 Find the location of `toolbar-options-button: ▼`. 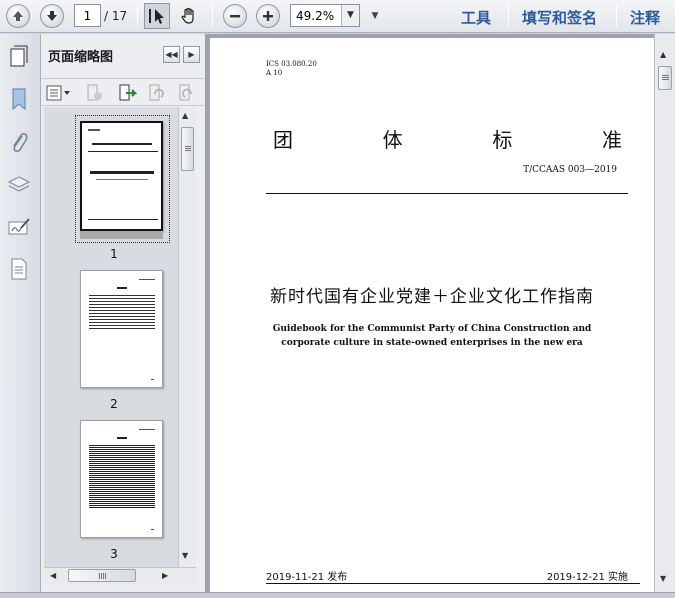

toolbar-options-button: ▼ is located at coordinates (375, 16).